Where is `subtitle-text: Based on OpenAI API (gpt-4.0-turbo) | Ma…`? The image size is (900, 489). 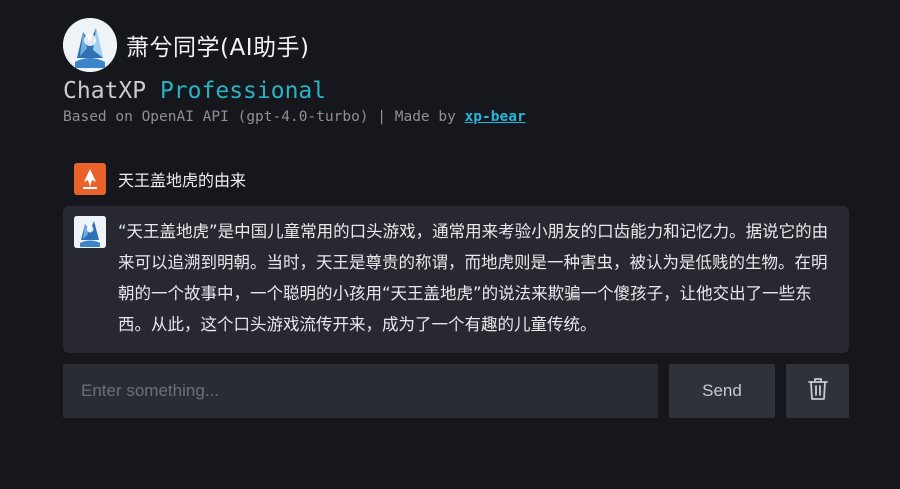 subtitle-text: Based on OpenAI API (gpt-4.0-turbo) | Ma… is located at coordinates (264, 117).